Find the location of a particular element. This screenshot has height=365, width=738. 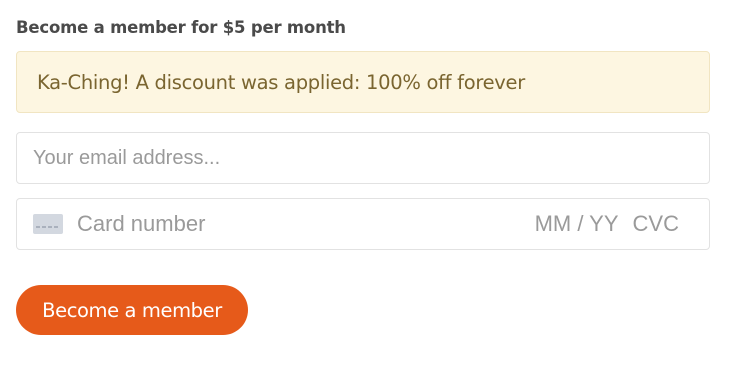

card-cvc-field: CVC is located at coordinates (656, 224).